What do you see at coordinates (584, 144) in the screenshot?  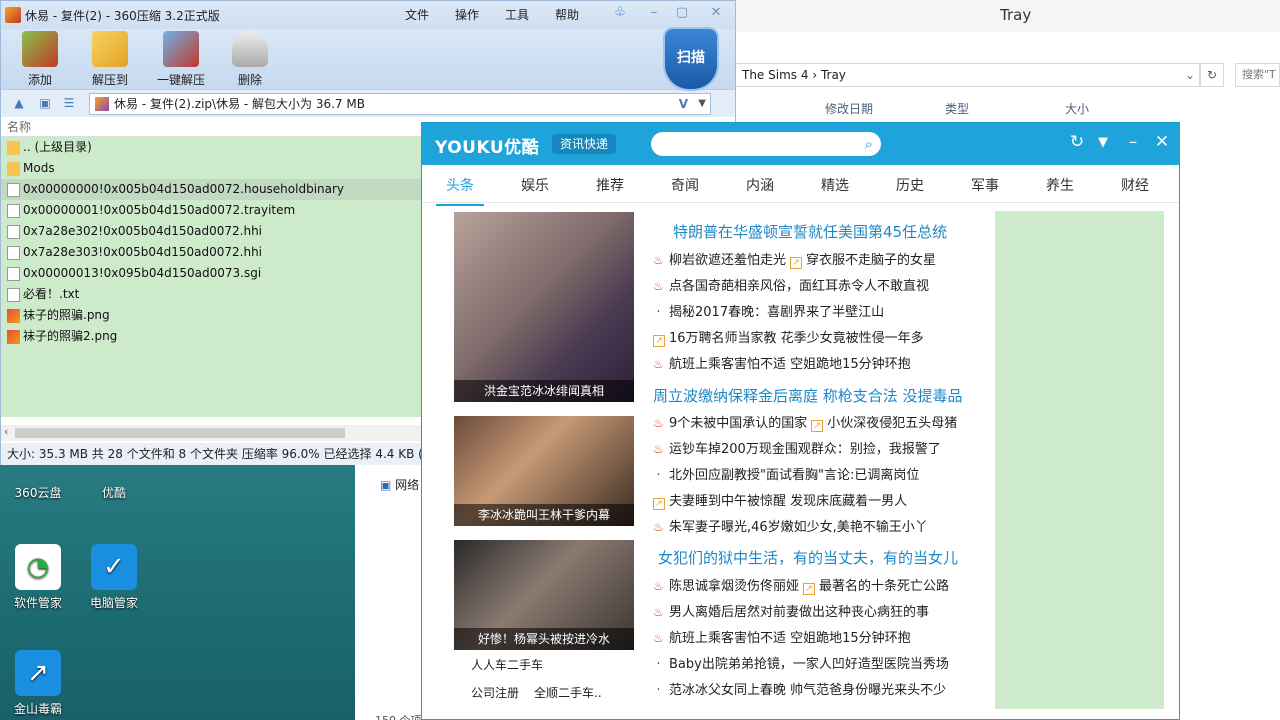 I see `news-express-tag: 资讯快递` at bounding box center [584, 144].